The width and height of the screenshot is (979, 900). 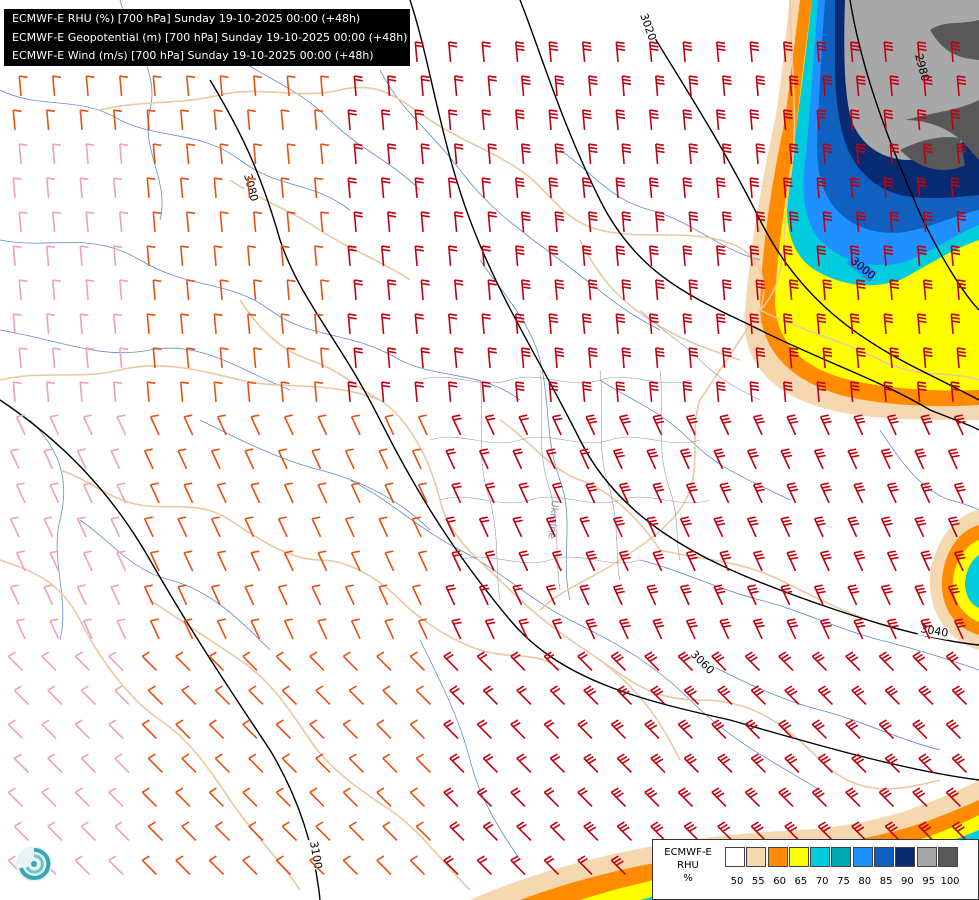 I want to click on legend-tick: 90, so click(x=907, y=881).